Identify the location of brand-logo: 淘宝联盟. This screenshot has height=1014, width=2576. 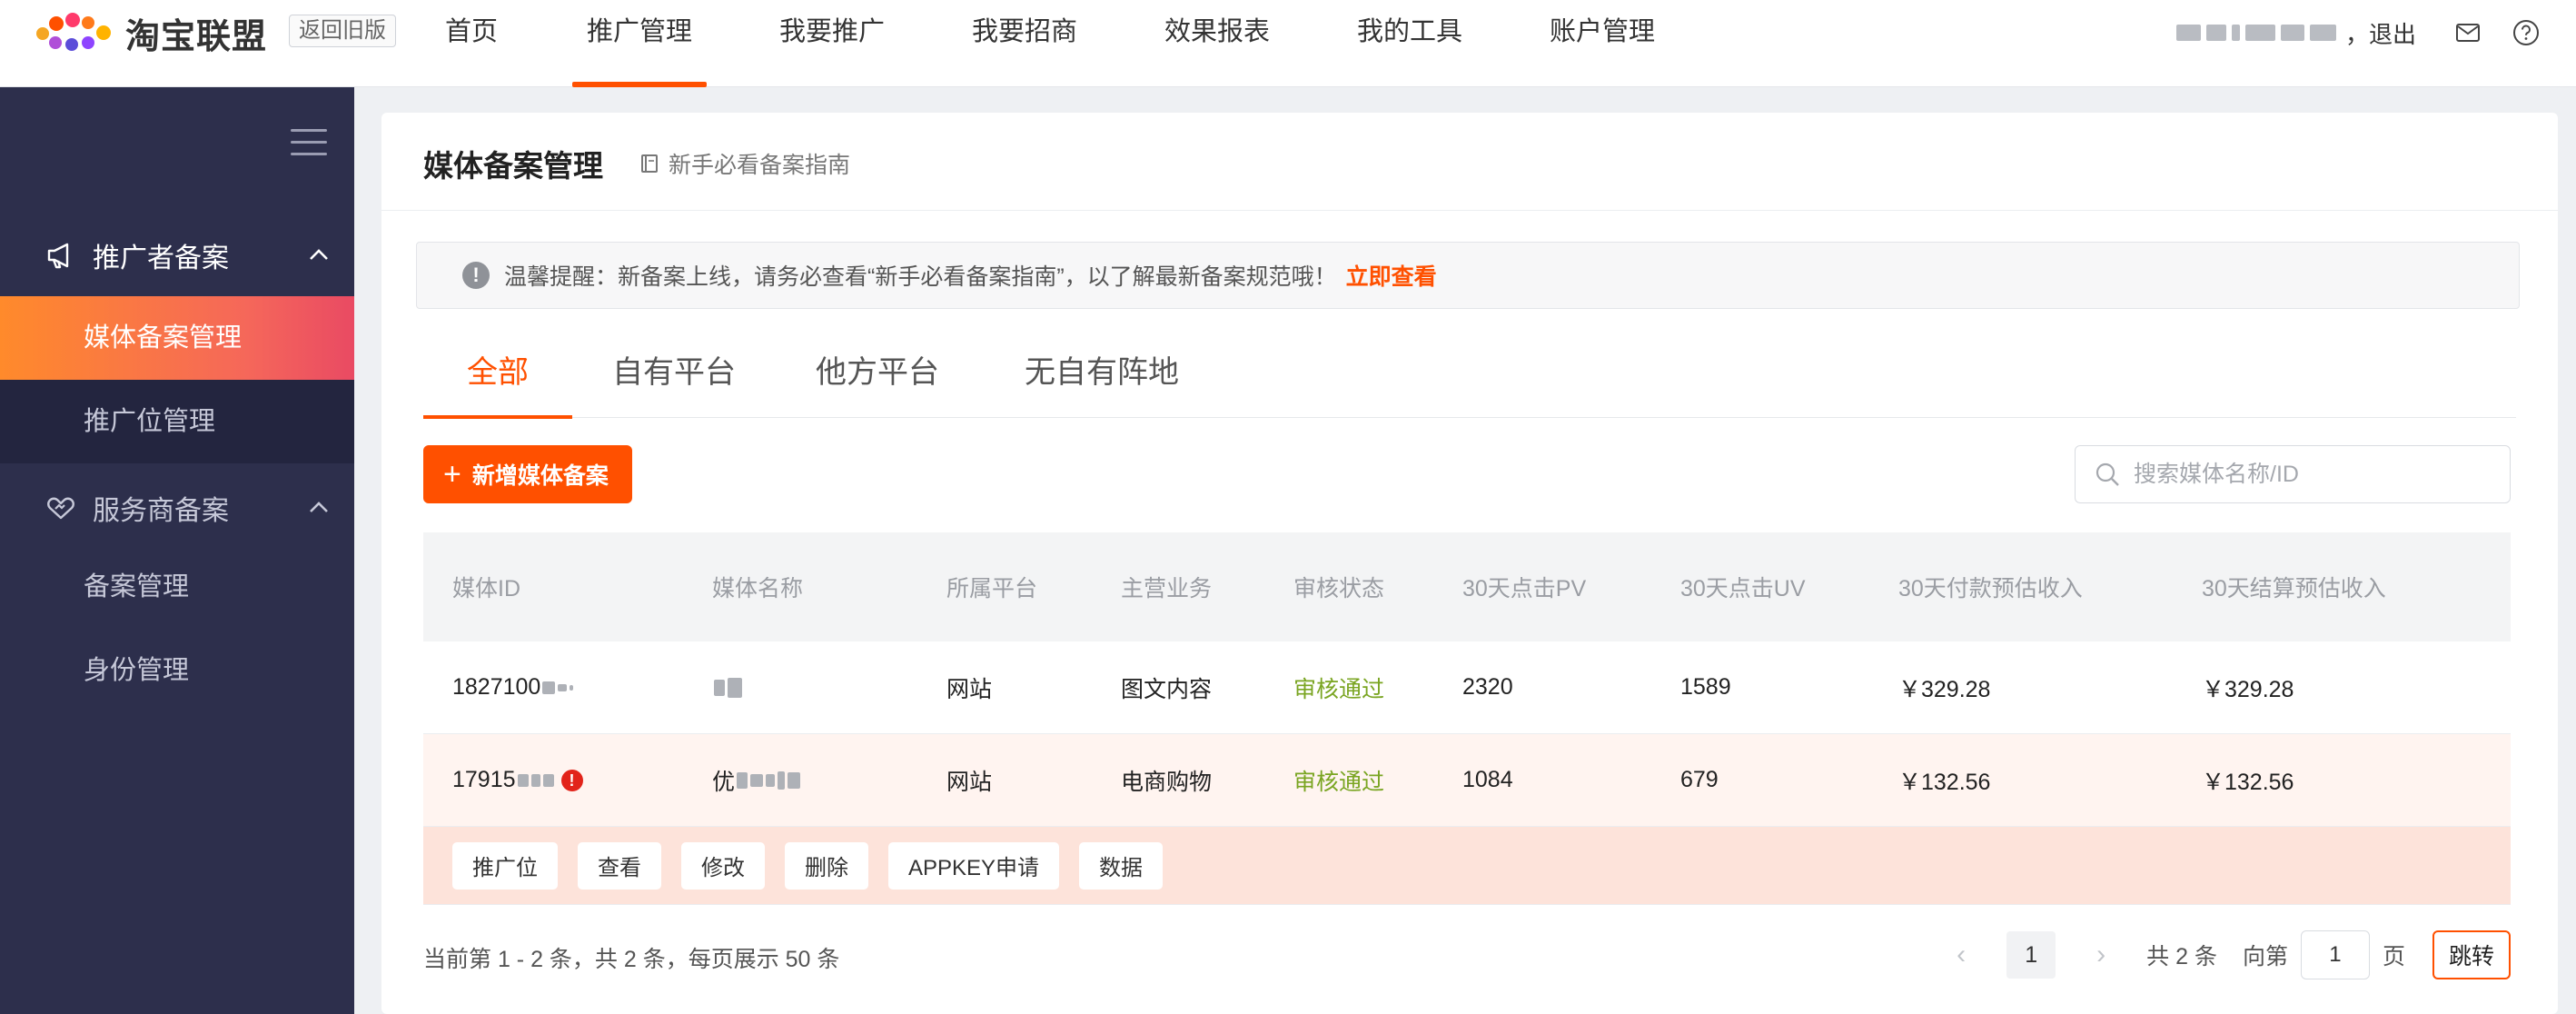
(151, 35).